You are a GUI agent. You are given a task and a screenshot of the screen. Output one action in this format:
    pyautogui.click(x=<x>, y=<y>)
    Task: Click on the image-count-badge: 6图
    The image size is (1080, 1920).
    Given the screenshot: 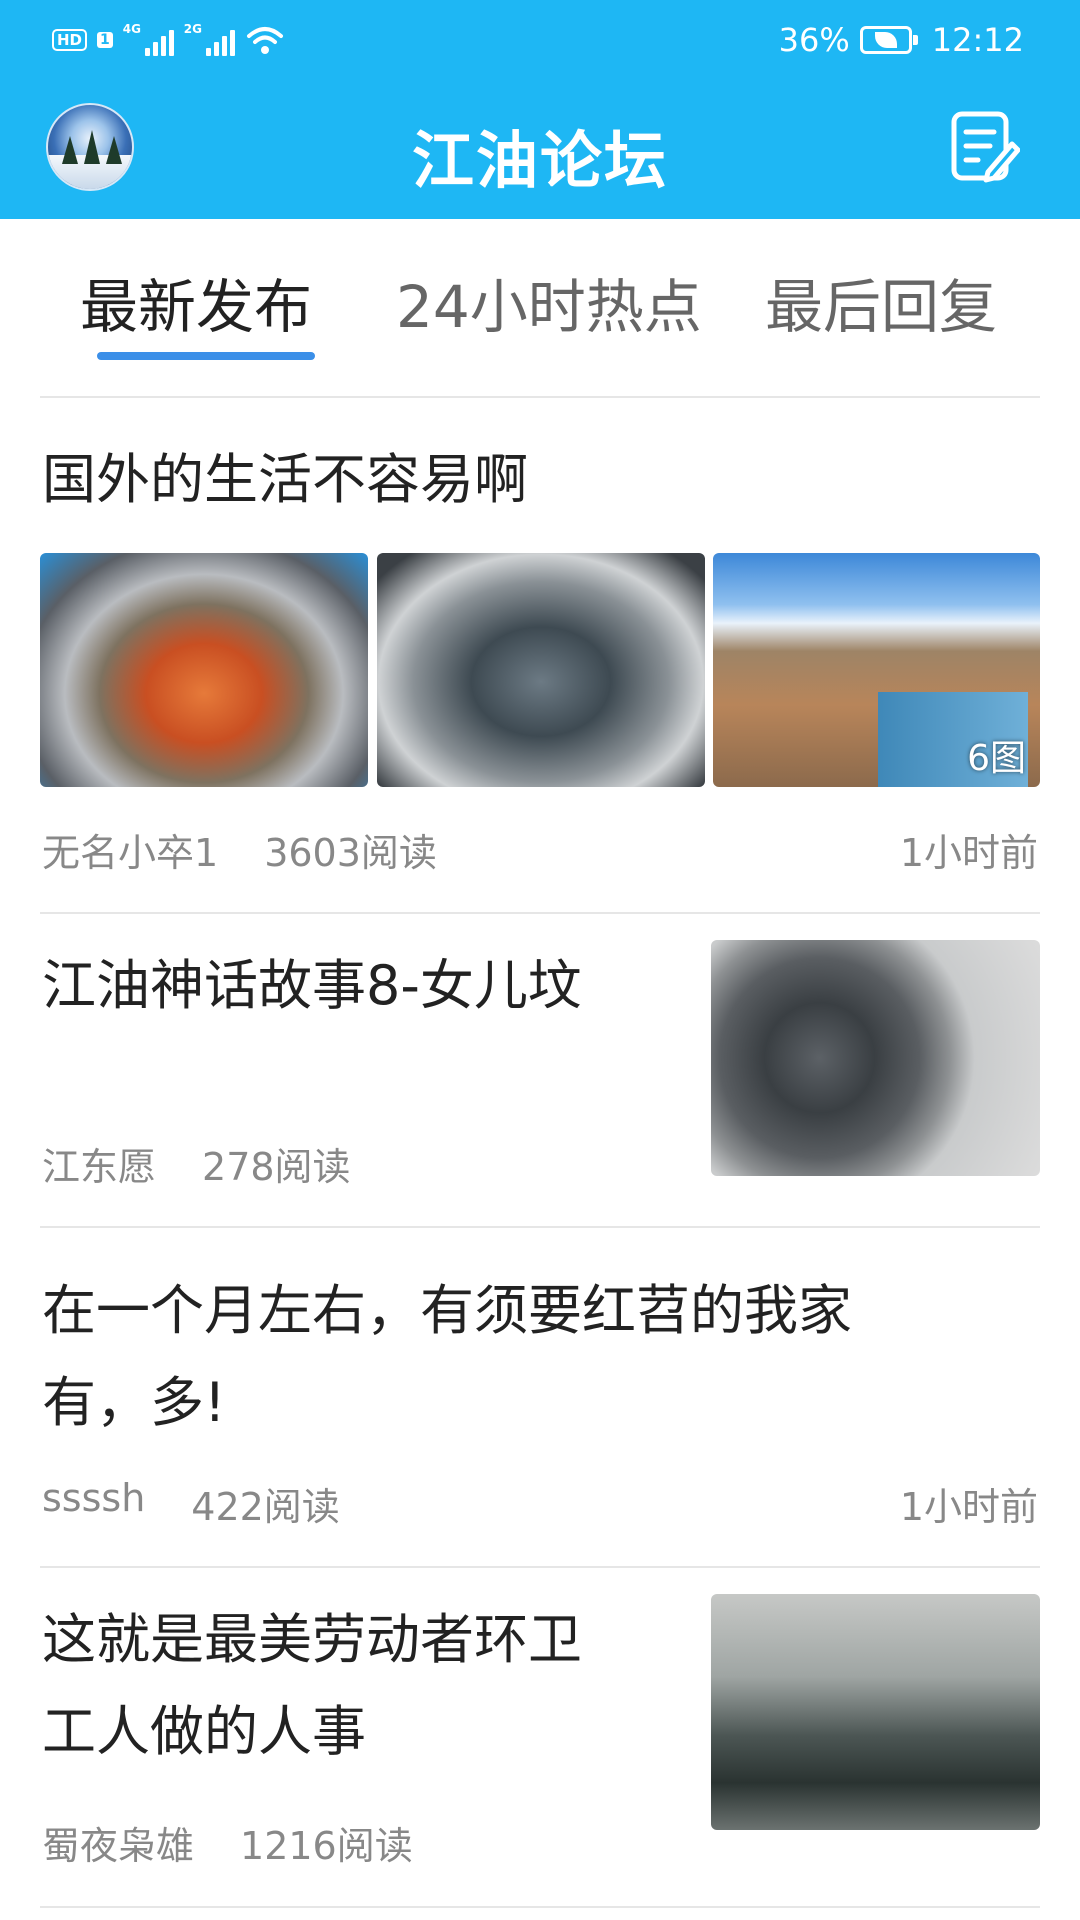 What is the action you would take?
    pyautogui.click(x=996, y=758)
    